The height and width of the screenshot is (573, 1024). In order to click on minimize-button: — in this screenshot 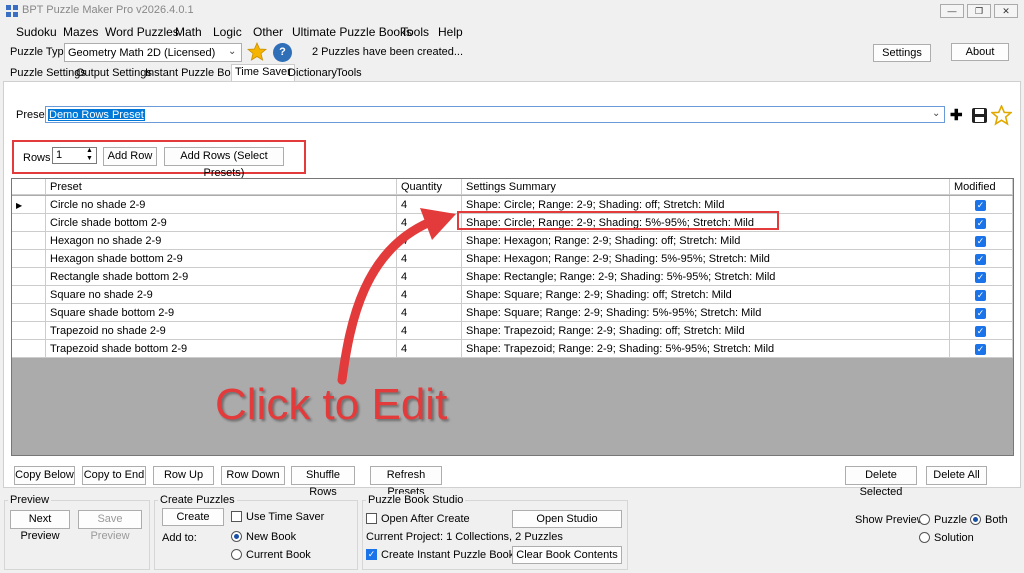, I will do `click(952, 11)`.